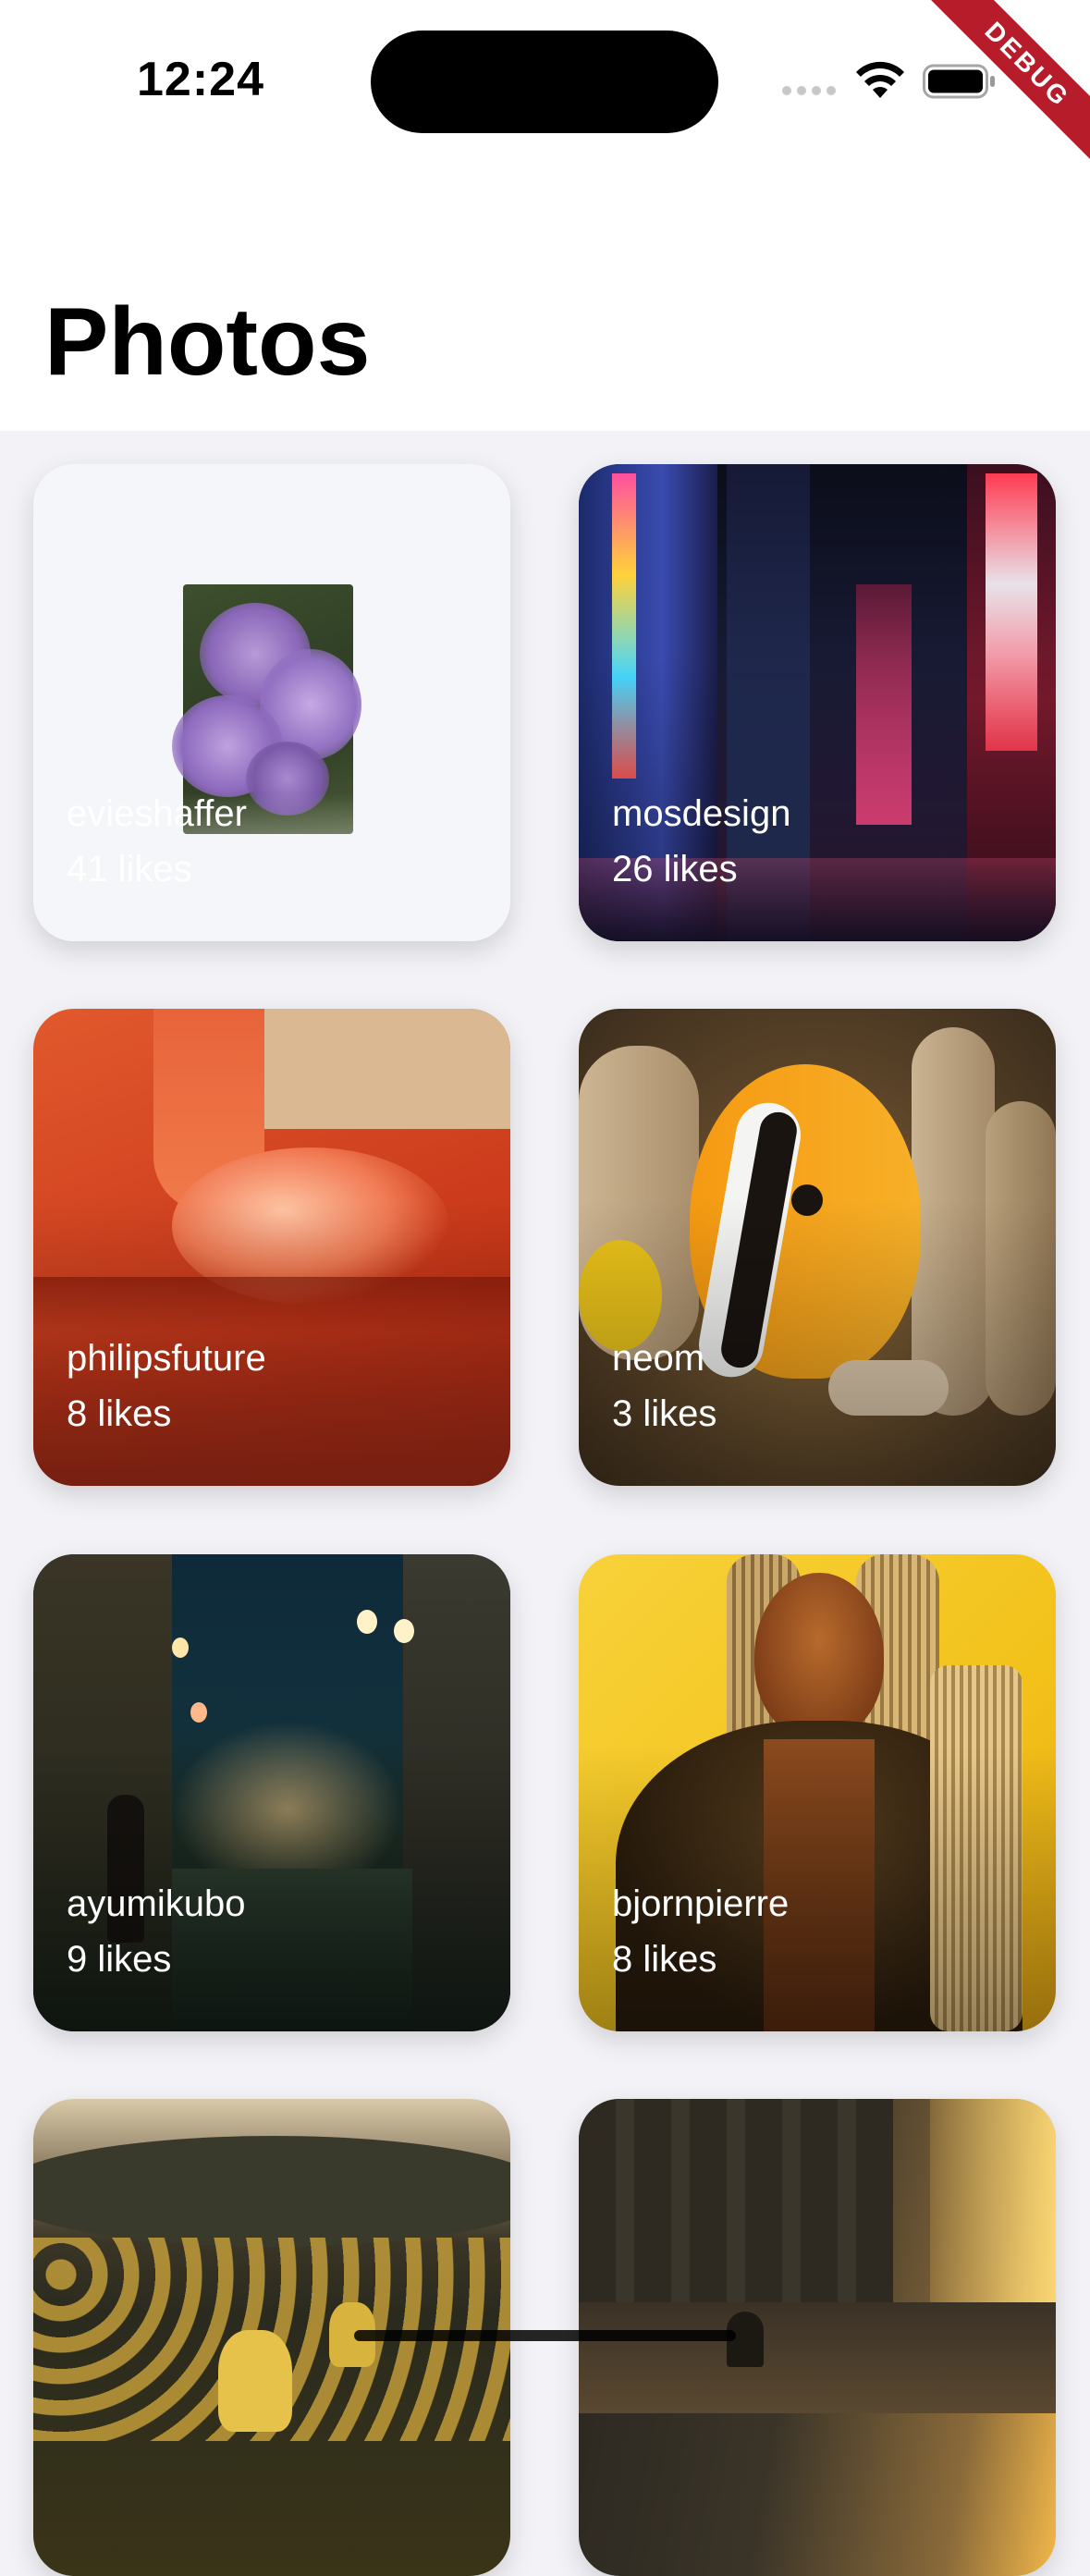  I want to click on home-indicator, so click(545, 2335).